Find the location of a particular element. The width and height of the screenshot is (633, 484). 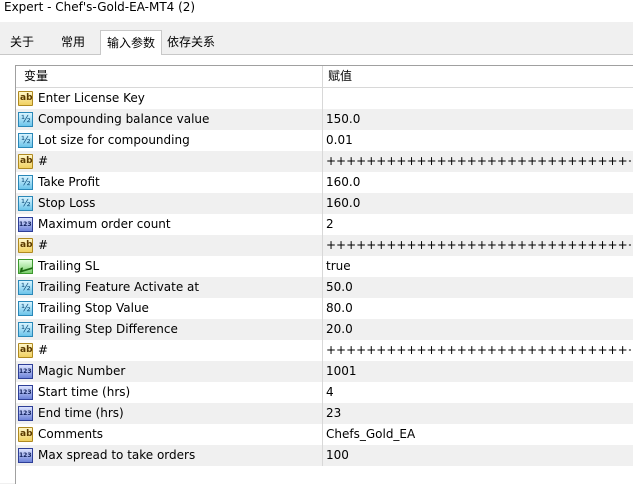

table-row: Comments Chefs_Gold_EA is located at coordinates (324, 434).